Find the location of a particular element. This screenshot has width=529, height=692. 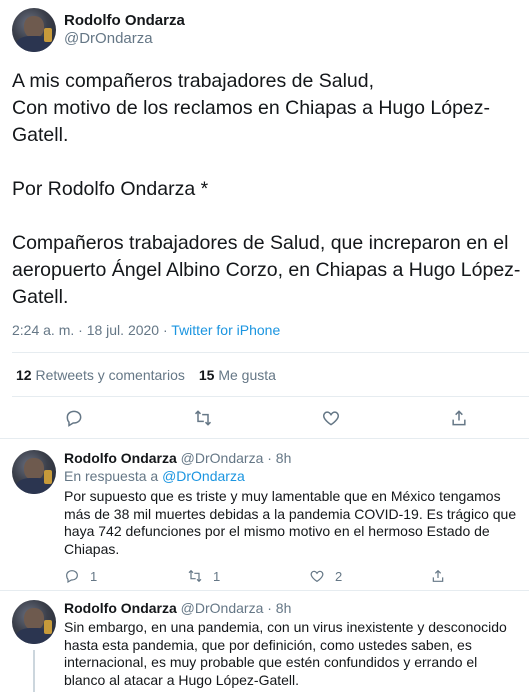

tweet-source: Twitter for iPhone is located at coordinates (225, 330).